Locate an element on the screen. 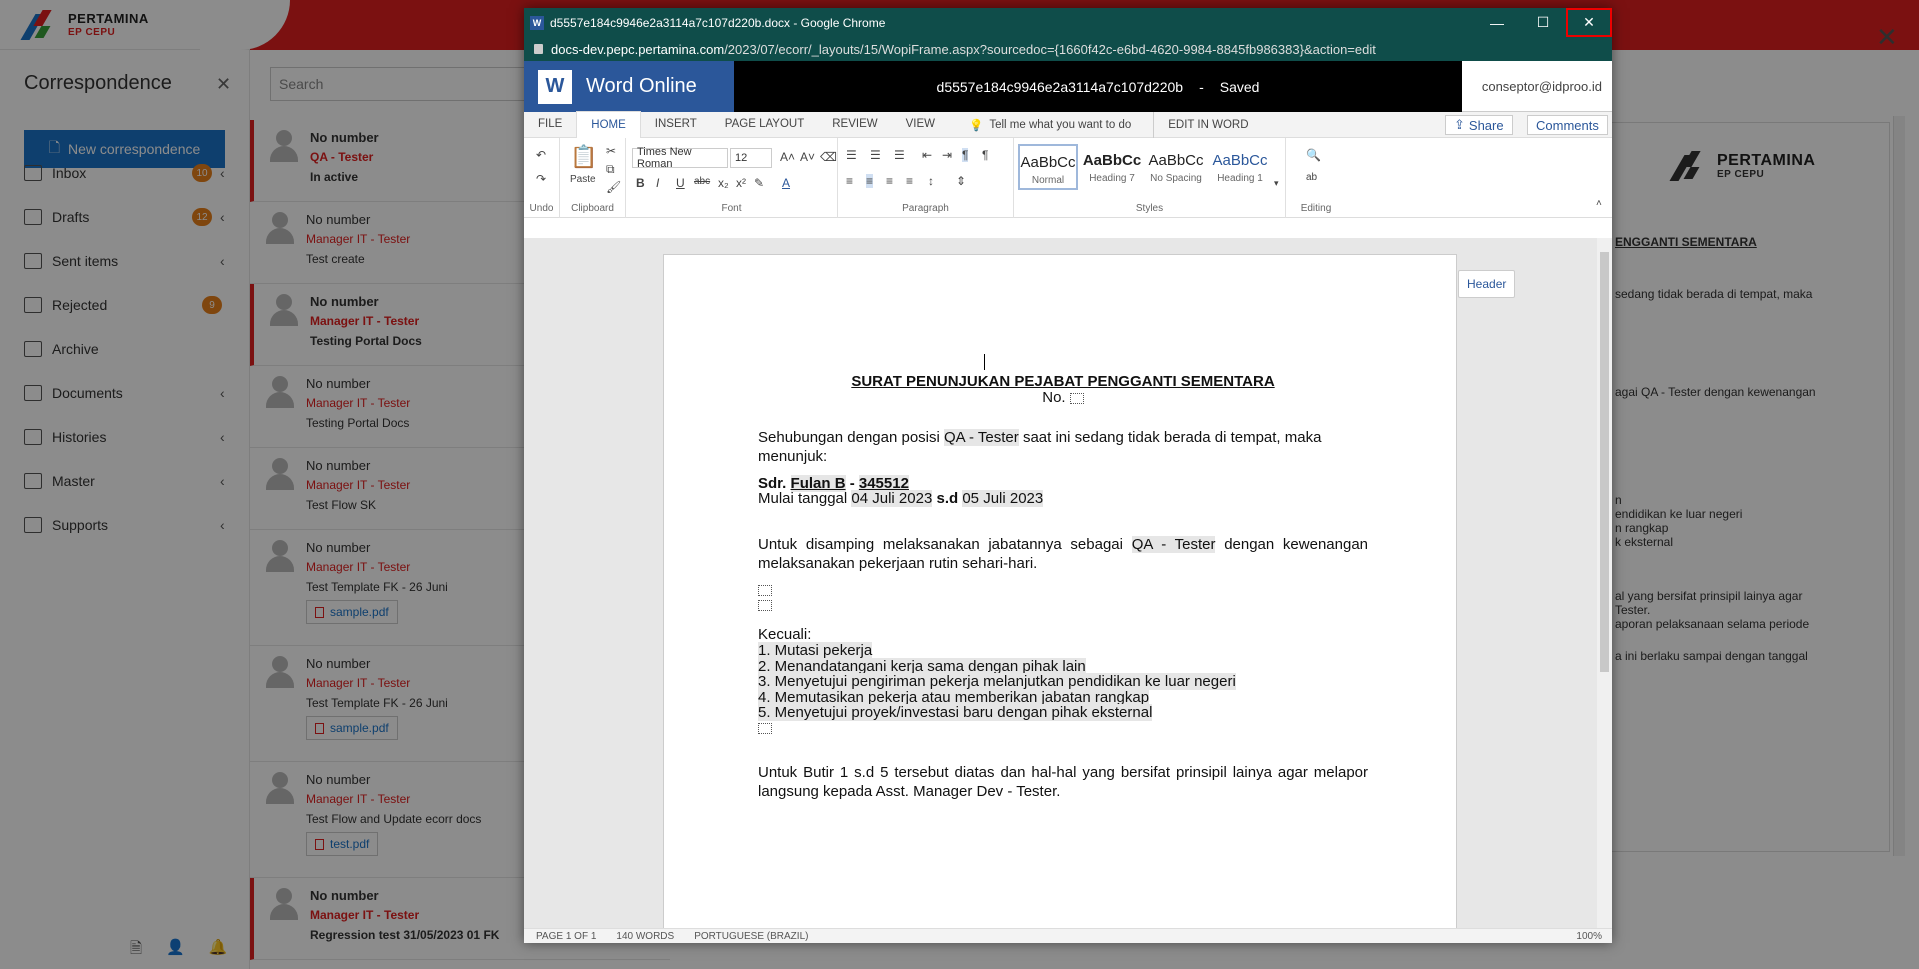  font-name-value: Times New Roman is located at coordinates (664, 158).